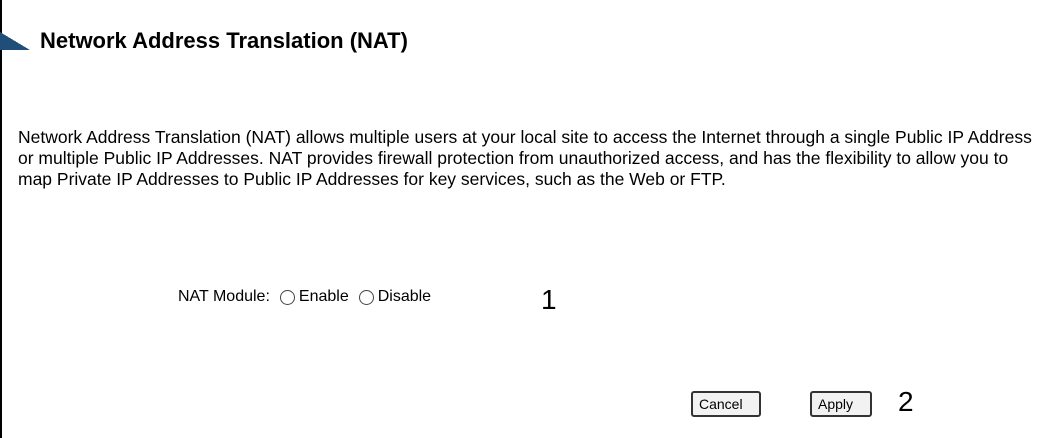 This screenshot has width=1039, height=438. Describe the element at coordinates (224, 296) in the screenshot. I see `nat-module-label: NAT Module:` at that location.